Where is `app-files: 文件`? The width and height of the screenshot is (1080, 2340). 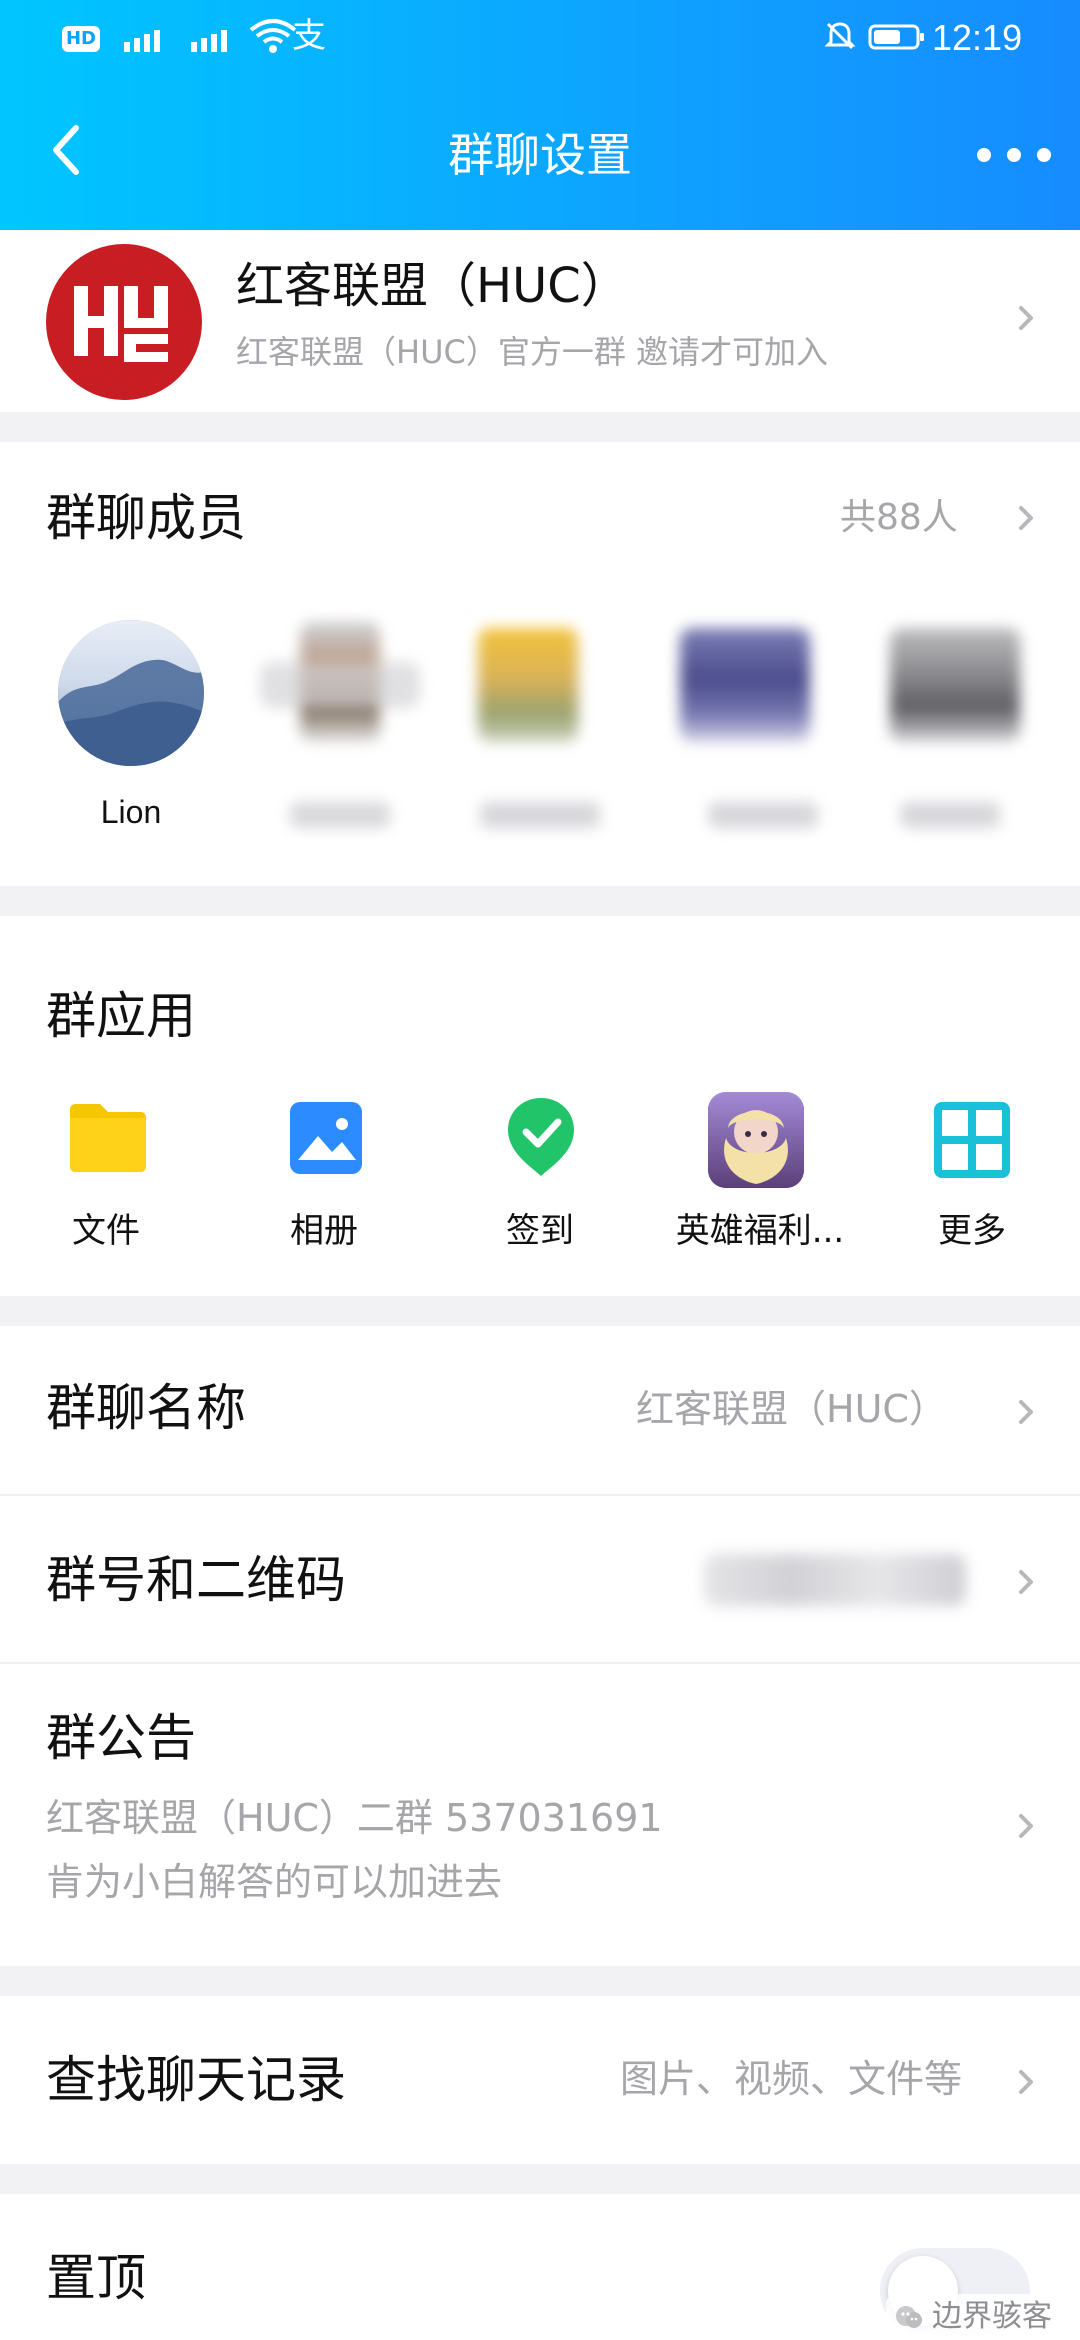 app-files: 文件 is located at coordinates (106, 1192).